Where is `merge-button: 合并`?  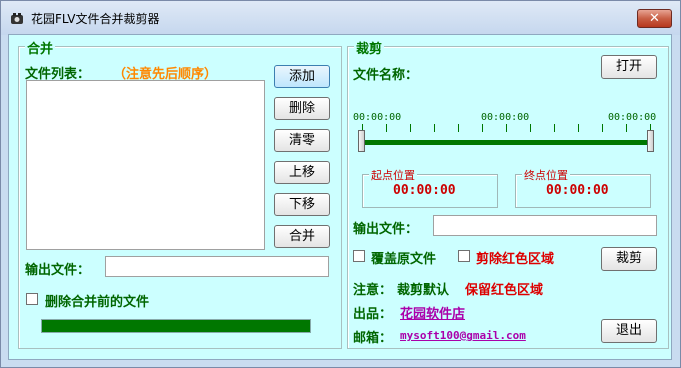 merge-button: 合并 is located at coordinates (302, 236).